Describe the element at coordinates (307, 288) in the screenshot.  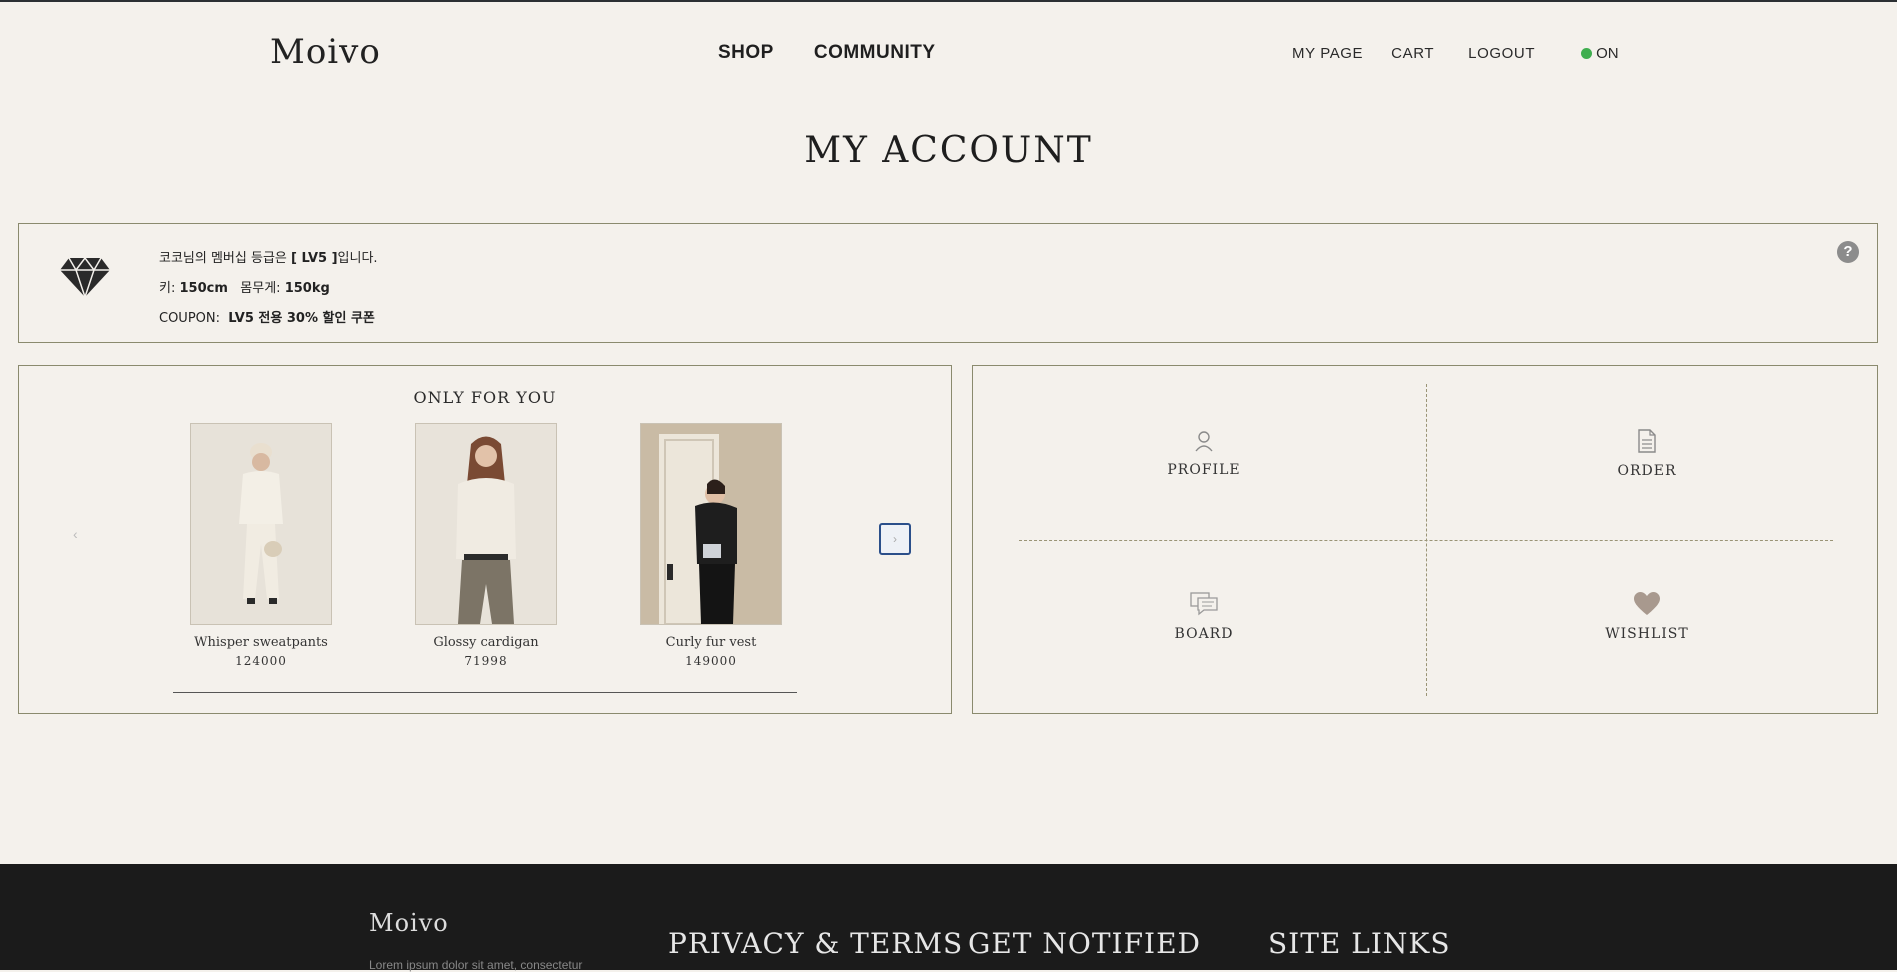
I see `weight-value: 150kg` at that location.